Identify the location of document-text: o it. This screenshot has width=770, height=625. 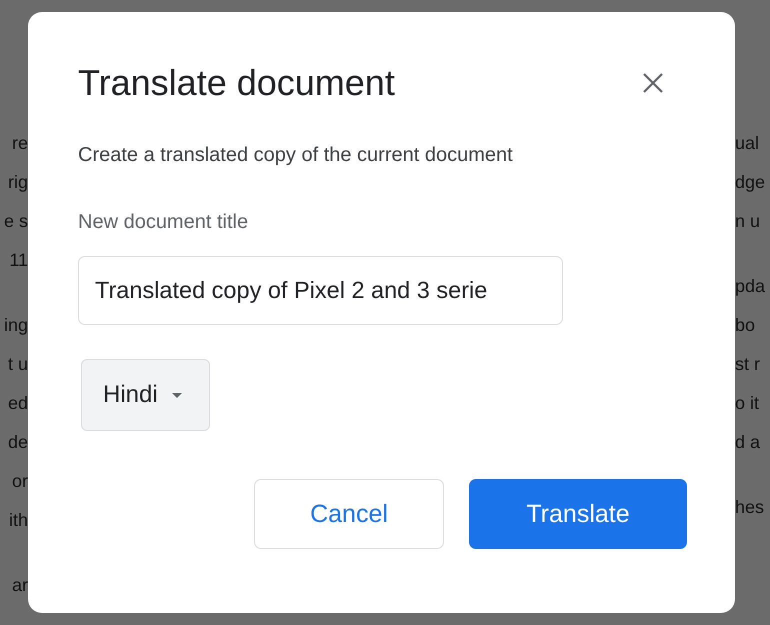
(747, 403).